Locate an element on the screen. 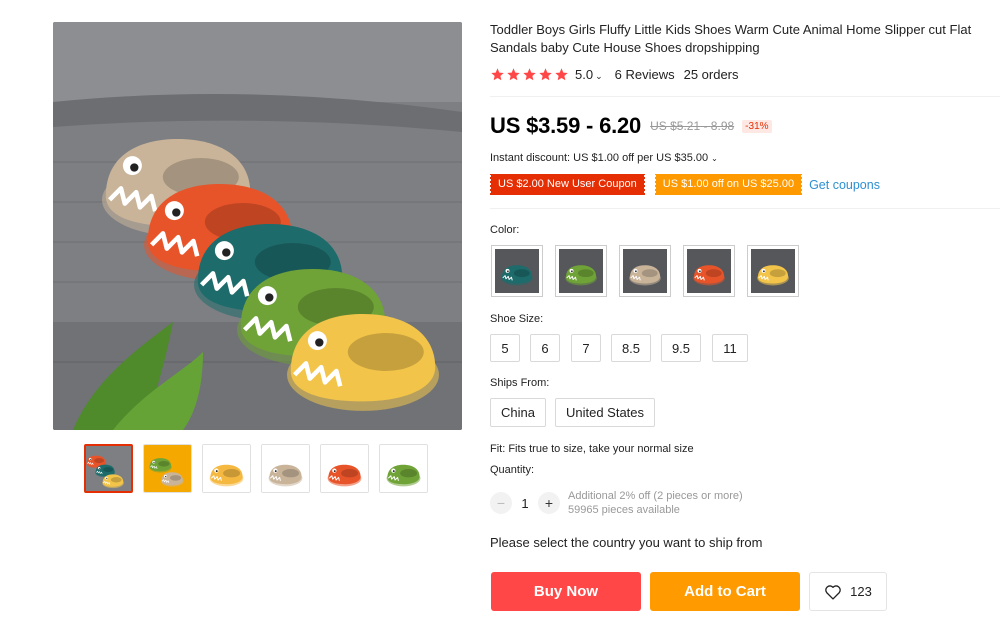 This screenshot has height=617, width=1000. rating-value: 5.0 ⌄ is located at coordinates (589, 74).